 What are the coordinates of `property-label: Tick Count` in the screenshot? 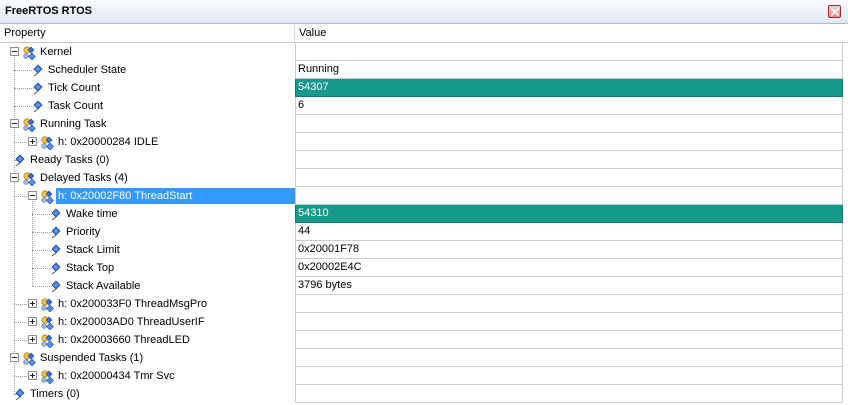 It's located at (74, 88).